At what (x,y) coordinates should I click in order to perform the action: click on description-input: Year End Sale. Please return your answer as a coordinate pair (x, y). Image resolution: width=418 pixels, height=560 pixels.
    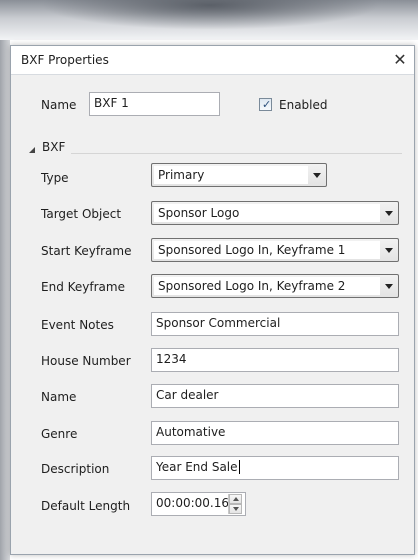
    Looking at the image, I should click on (275, 468).